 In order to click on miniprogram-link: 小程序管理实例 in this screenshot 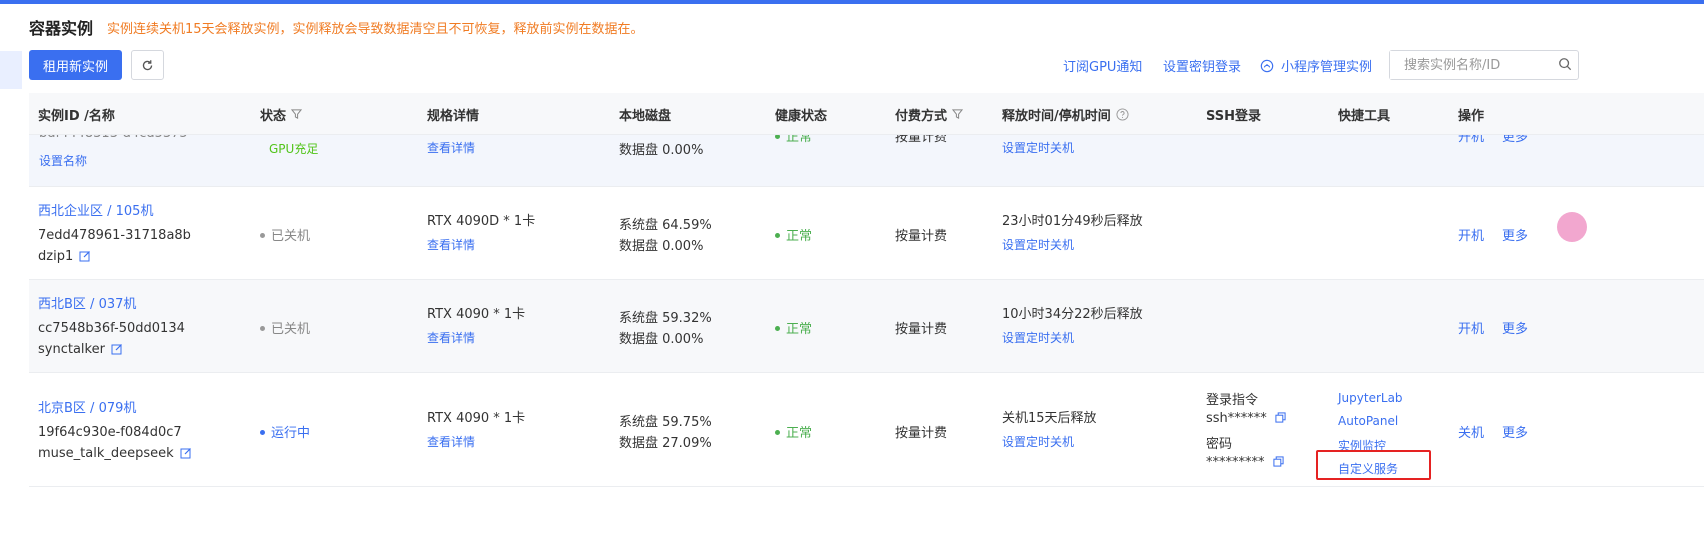, I will do `click(1316, 65)`.